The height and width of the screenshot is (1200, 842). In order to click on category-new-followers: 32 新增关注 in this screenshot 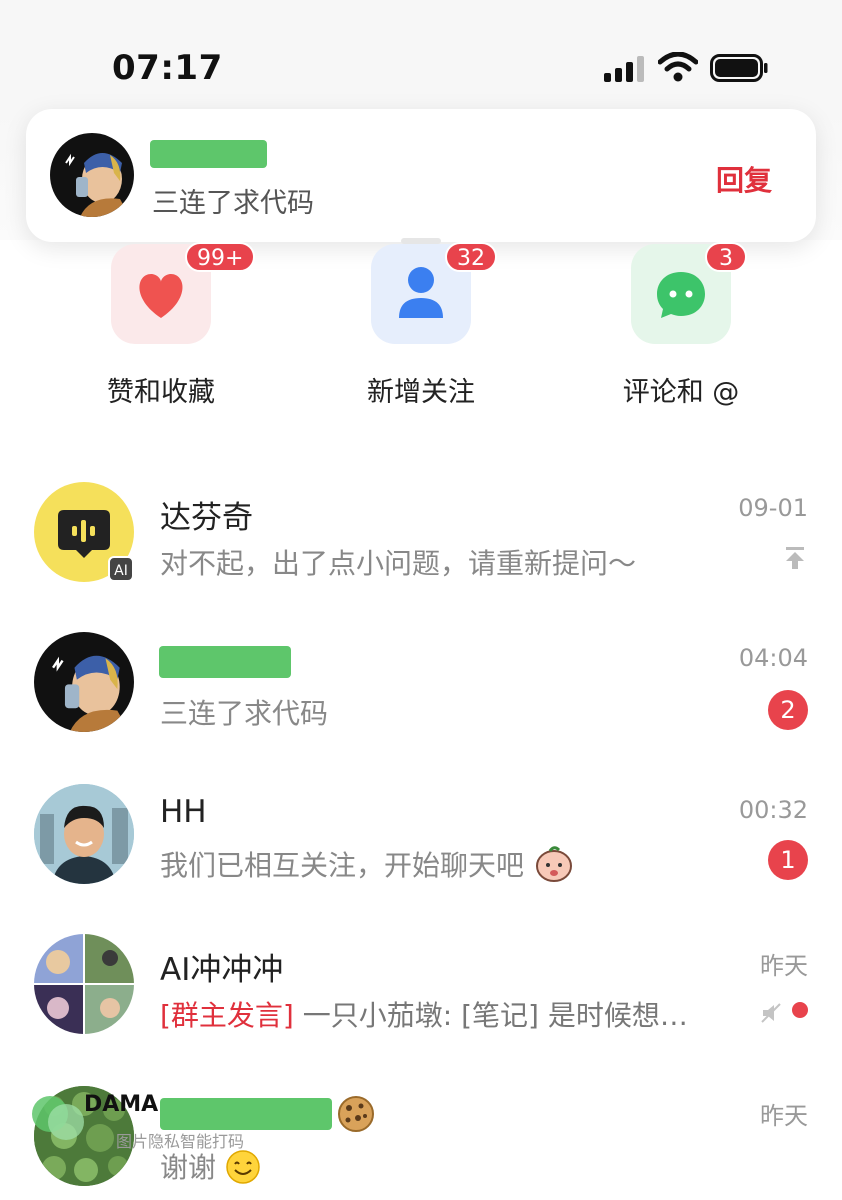, I will do `click(421, 328)`.